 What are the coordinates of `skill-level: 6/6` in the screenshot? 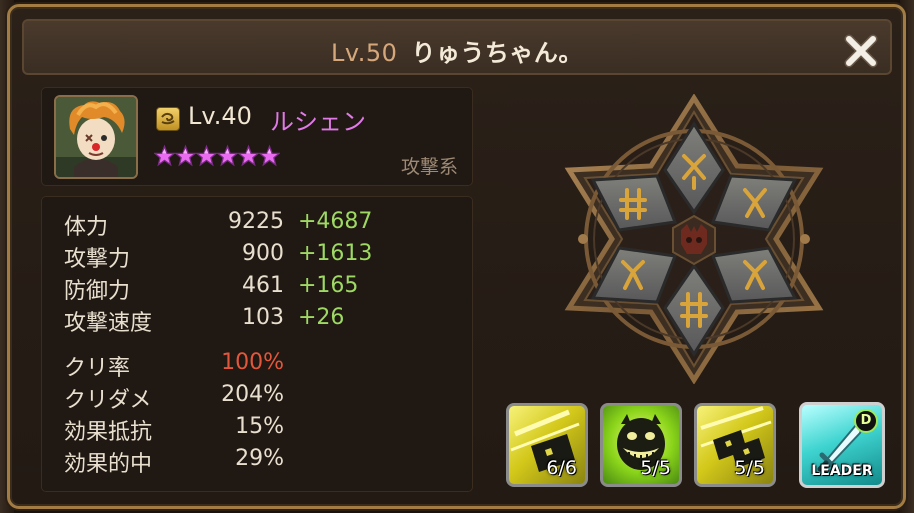 It's located at (561, 468).